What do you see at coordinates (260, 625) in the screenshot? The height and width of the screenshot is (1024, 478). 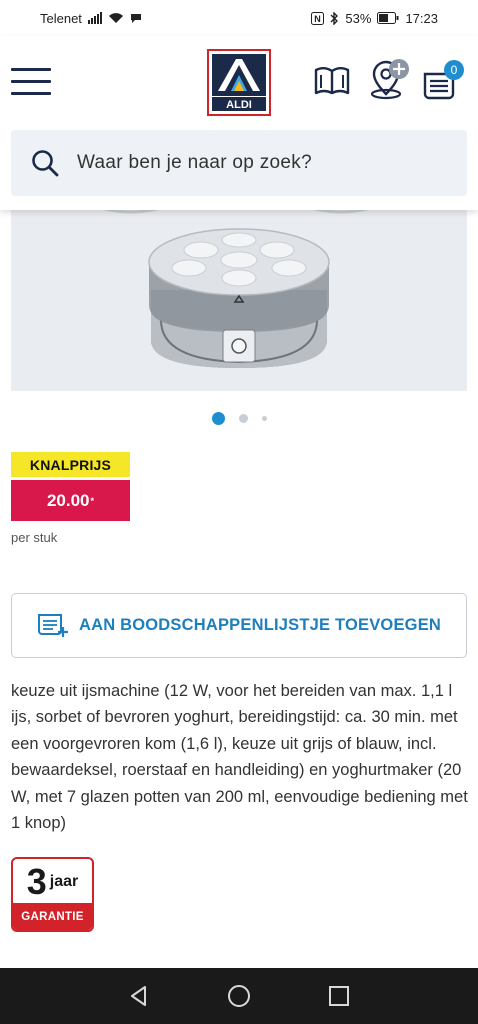 I see `add-to-shopping-list-label: AAN BOODSCHAPPENLIJSTJE TOEVOEGEN` at bounding box center [260, 625].